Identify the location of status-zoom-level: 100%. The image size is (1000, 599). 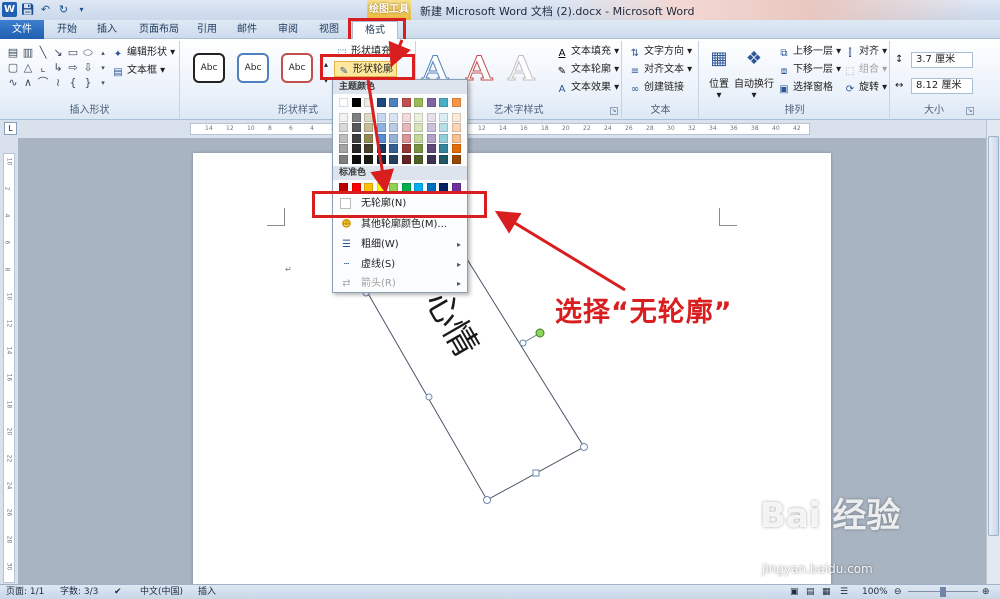
(875, 592).